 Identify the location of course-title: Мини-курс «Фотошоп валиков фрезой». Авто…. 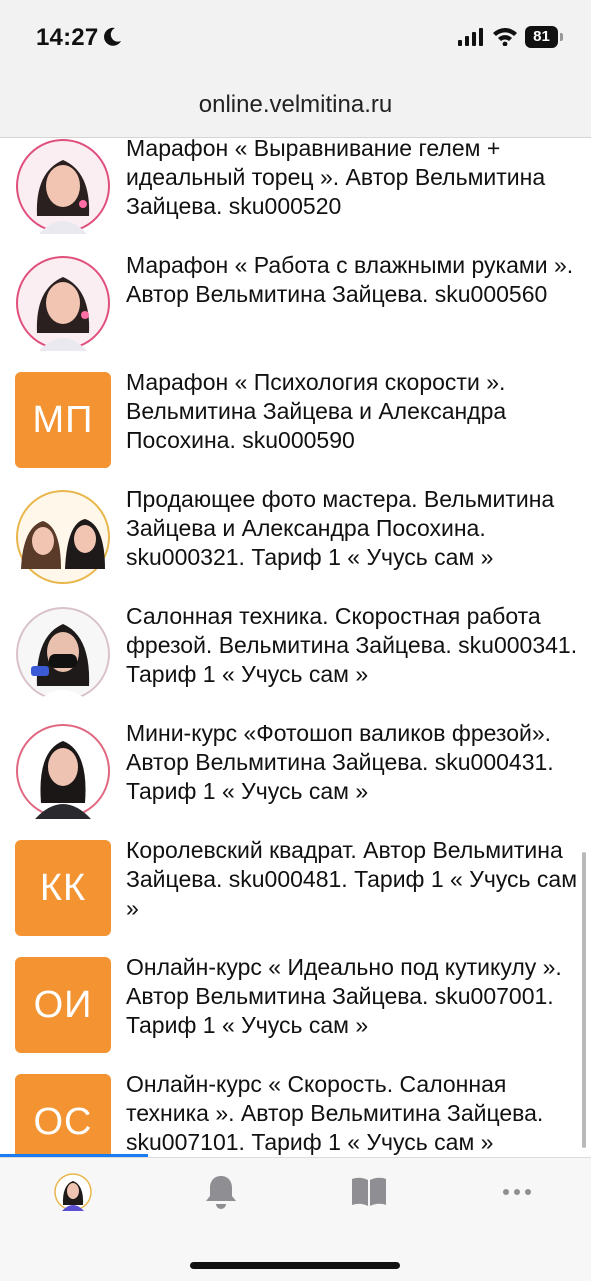
(352, 762).